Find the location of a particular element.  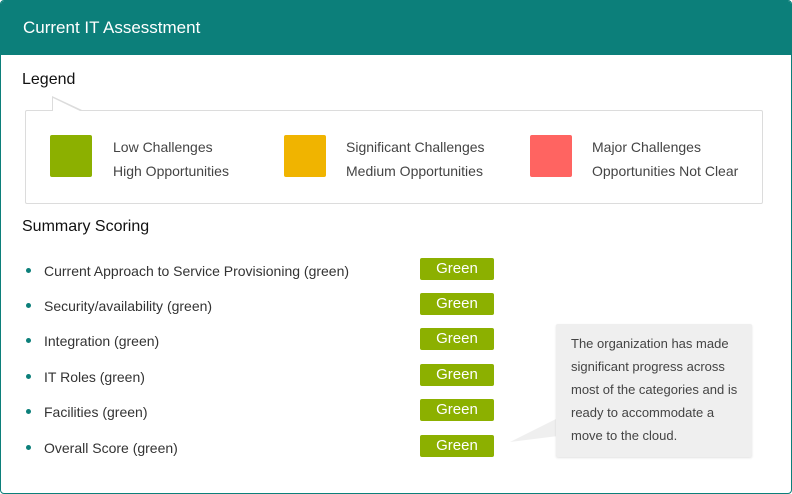

swatch-red-icon is located at coordinates (551, 156).